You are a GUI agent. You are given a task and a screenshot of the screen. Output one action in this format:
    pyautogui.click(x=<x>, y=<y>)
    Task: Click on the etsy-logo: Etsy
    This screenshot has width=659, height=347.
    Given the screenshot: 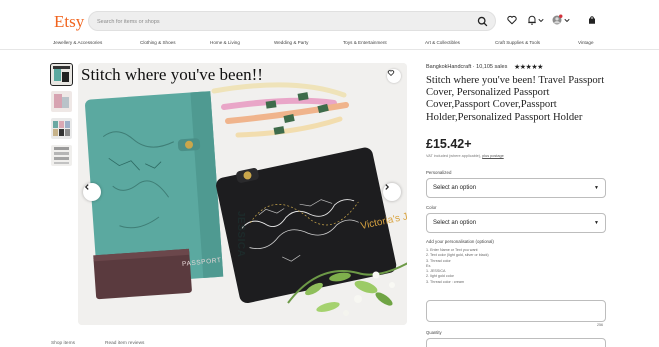 What is the action you would take?
    pyautogui.click(x=69, y=22)
    